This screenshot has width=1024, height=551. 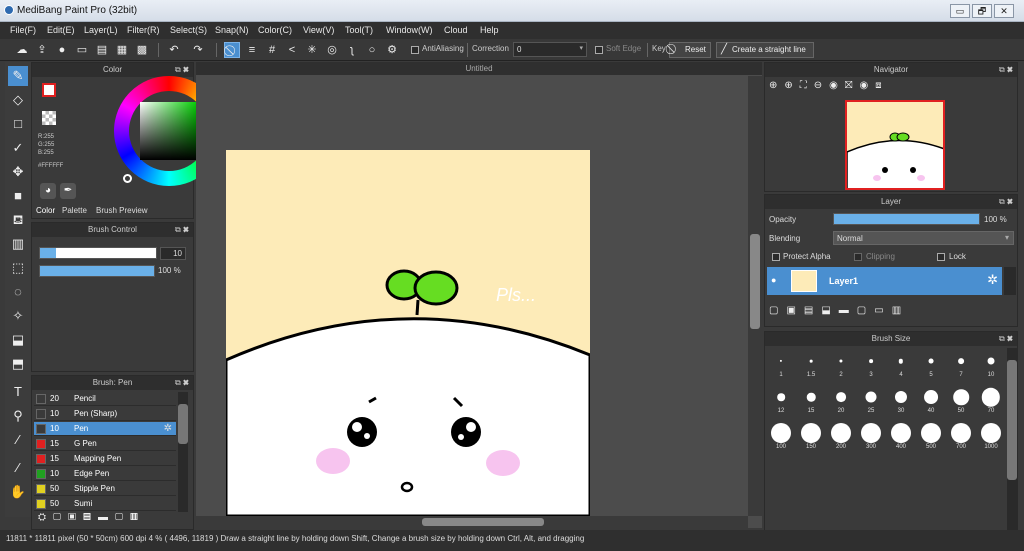 I want to click on brush-item: 50 Stipple Pen, so click(x=105, y=489).